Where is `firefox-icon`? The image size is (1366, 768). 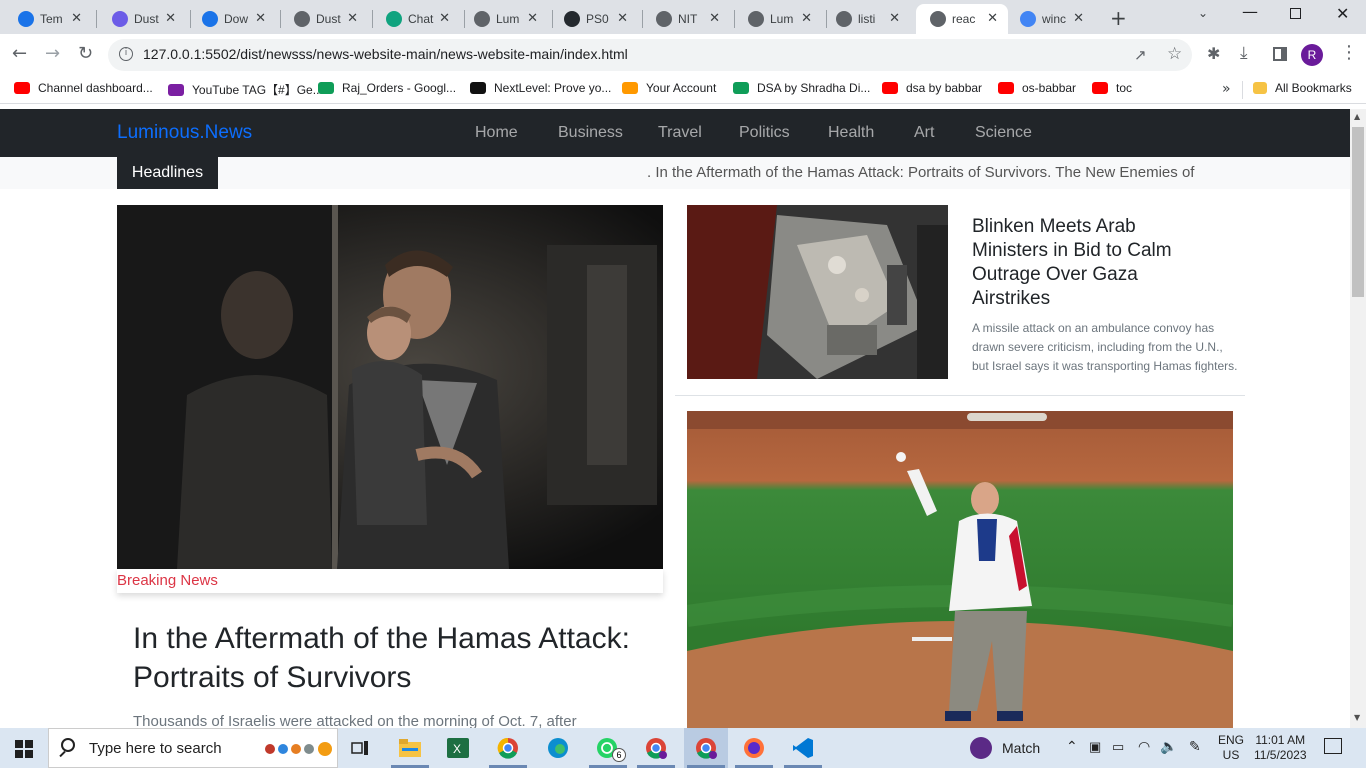
firefox-icon is located at coordinates (754, 748).